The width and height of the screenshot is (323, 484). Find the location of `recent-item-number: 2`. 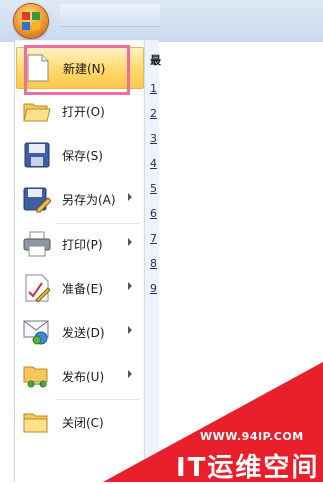

recent-item-number: 2 is located at coordinates (153, 113).